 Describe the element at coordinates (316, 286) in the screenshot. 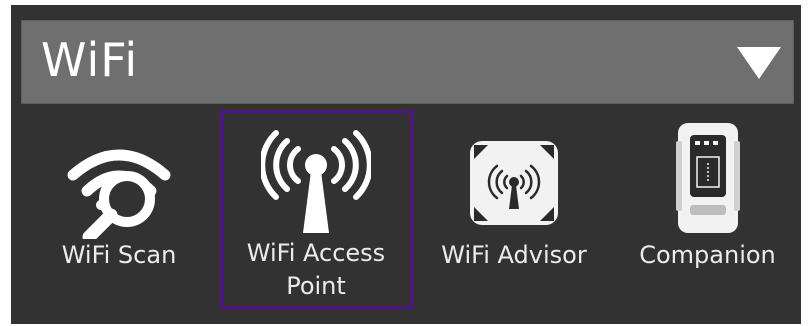

I see `app-label-wifi-access-point-line2: Point` at that location.